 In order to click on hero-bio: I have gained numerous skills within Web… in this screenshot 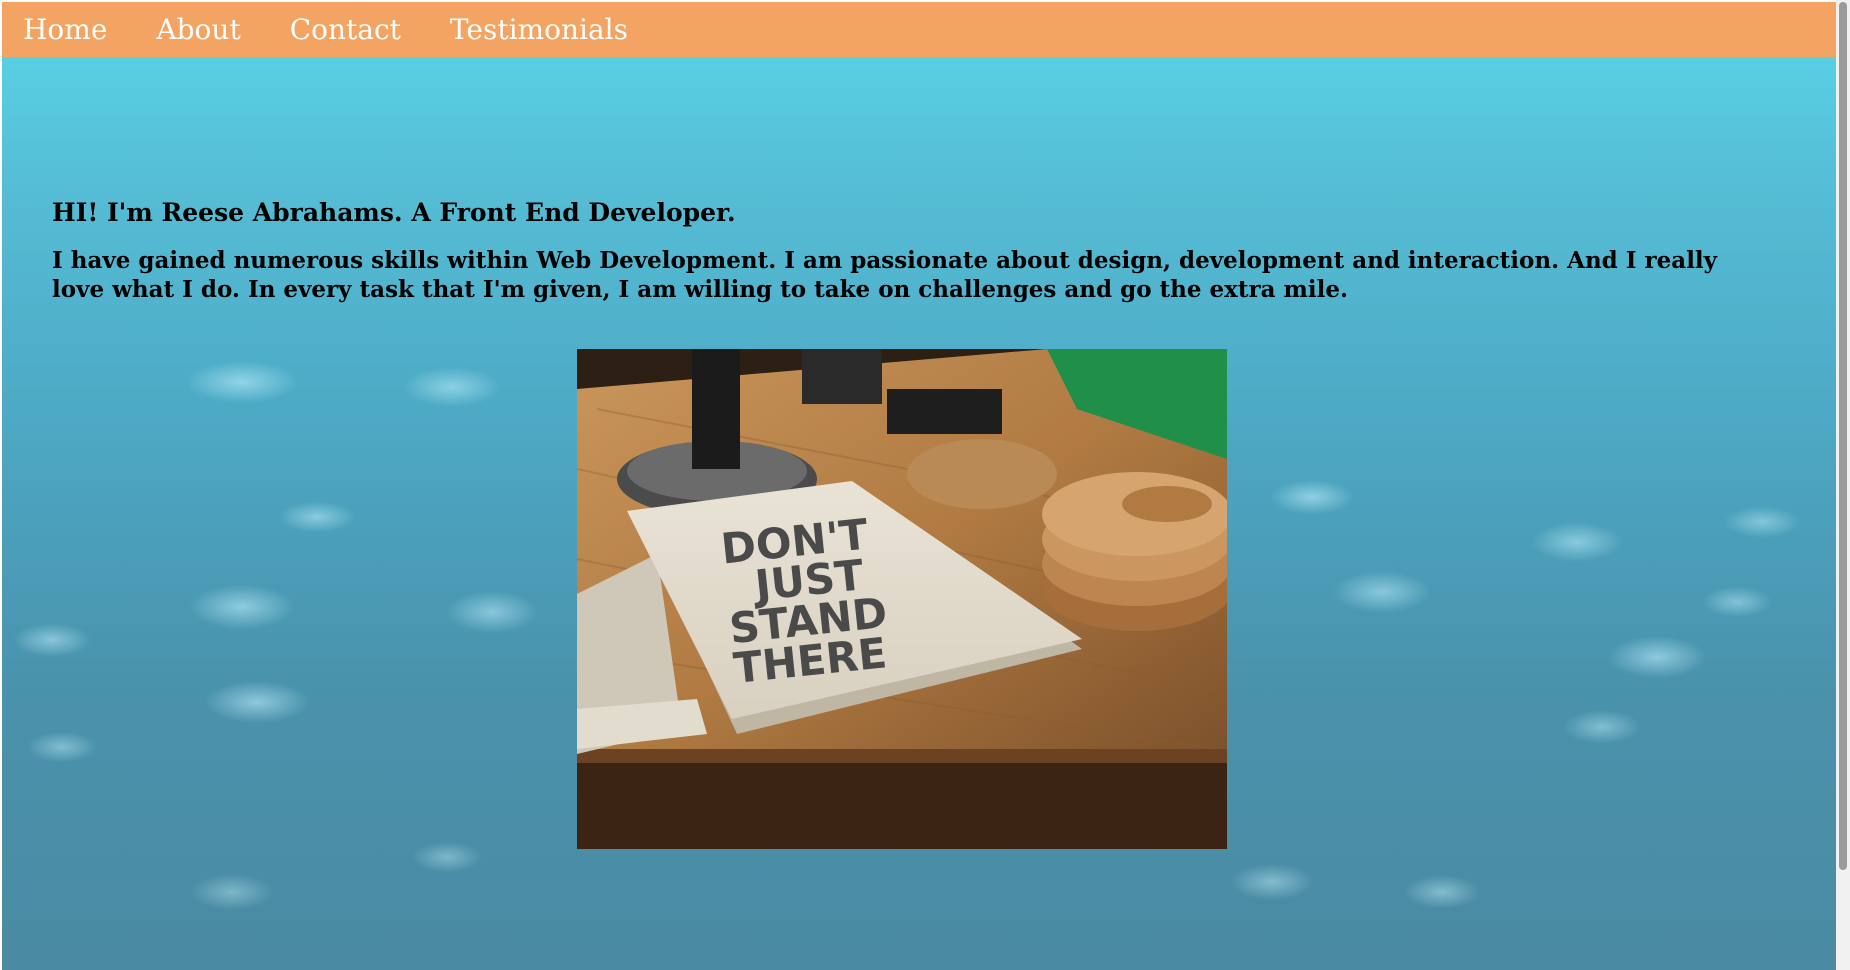, I will do `click(885, 275)`.